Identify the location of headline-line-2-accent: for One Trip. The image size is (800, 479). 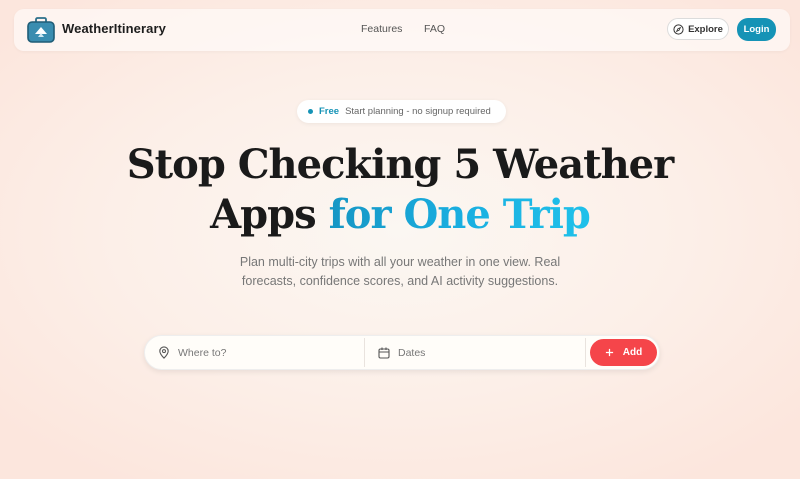
(459, 214).